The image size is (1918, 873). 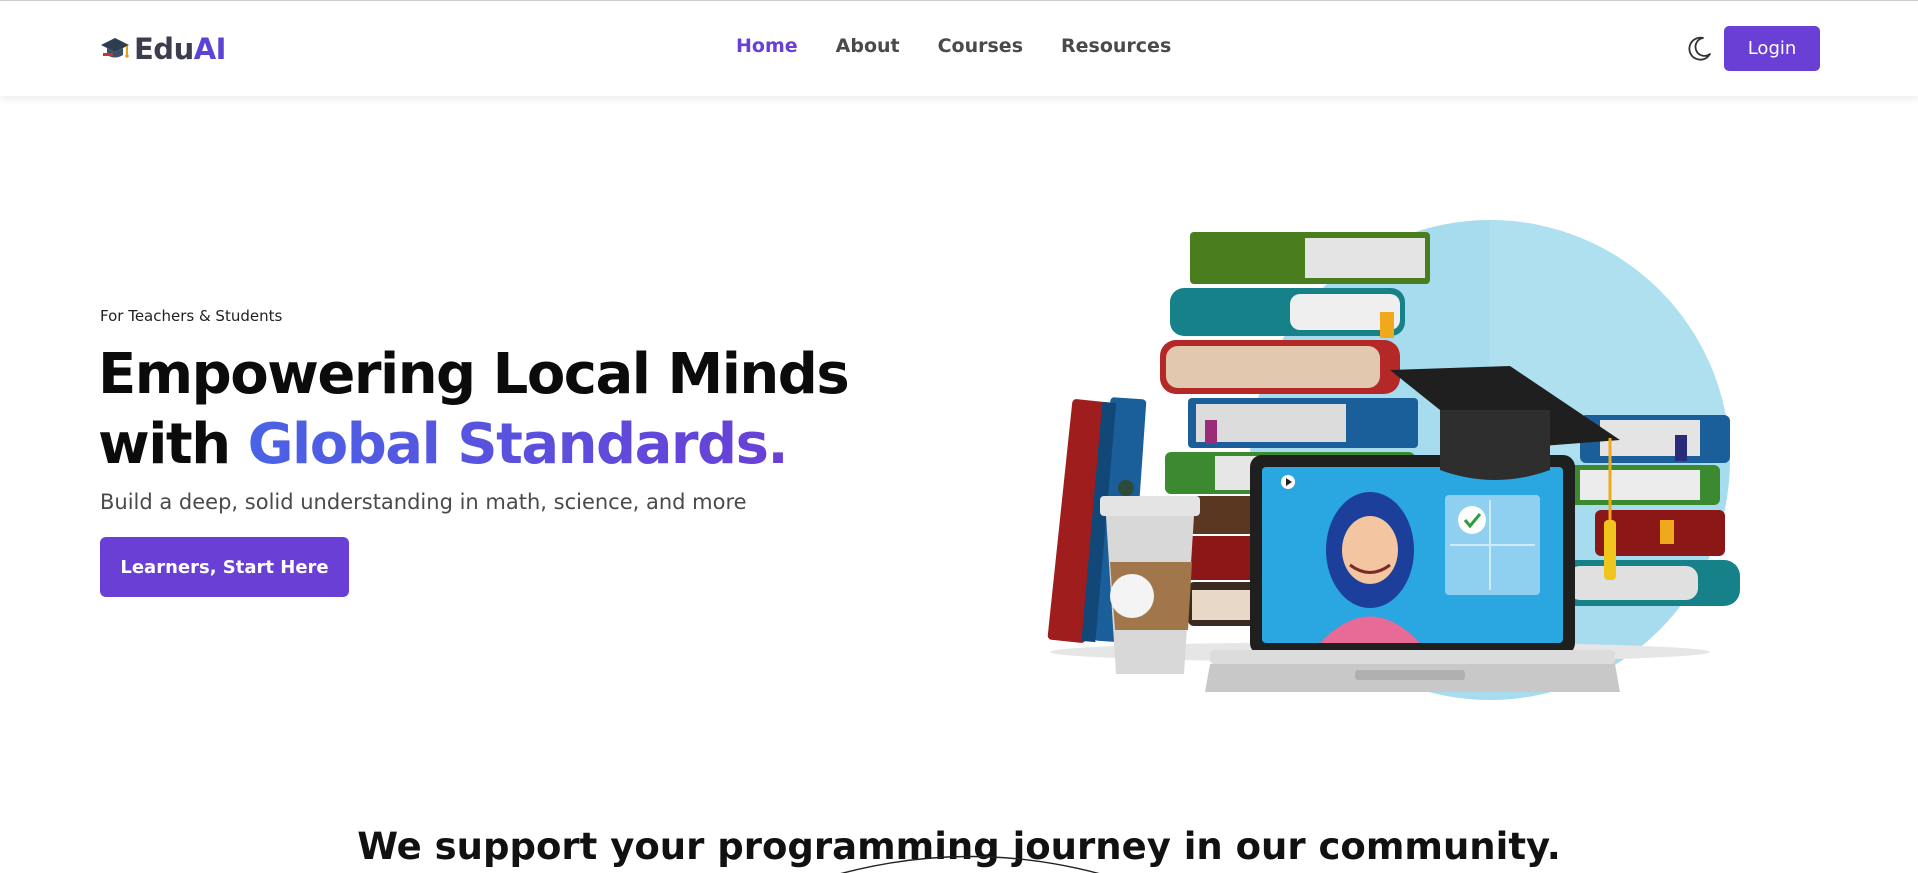 What do you see at coordinates (115, 49) in the screenshot?
I see `graduation-cap-icon` at bounding box center [115, 49].